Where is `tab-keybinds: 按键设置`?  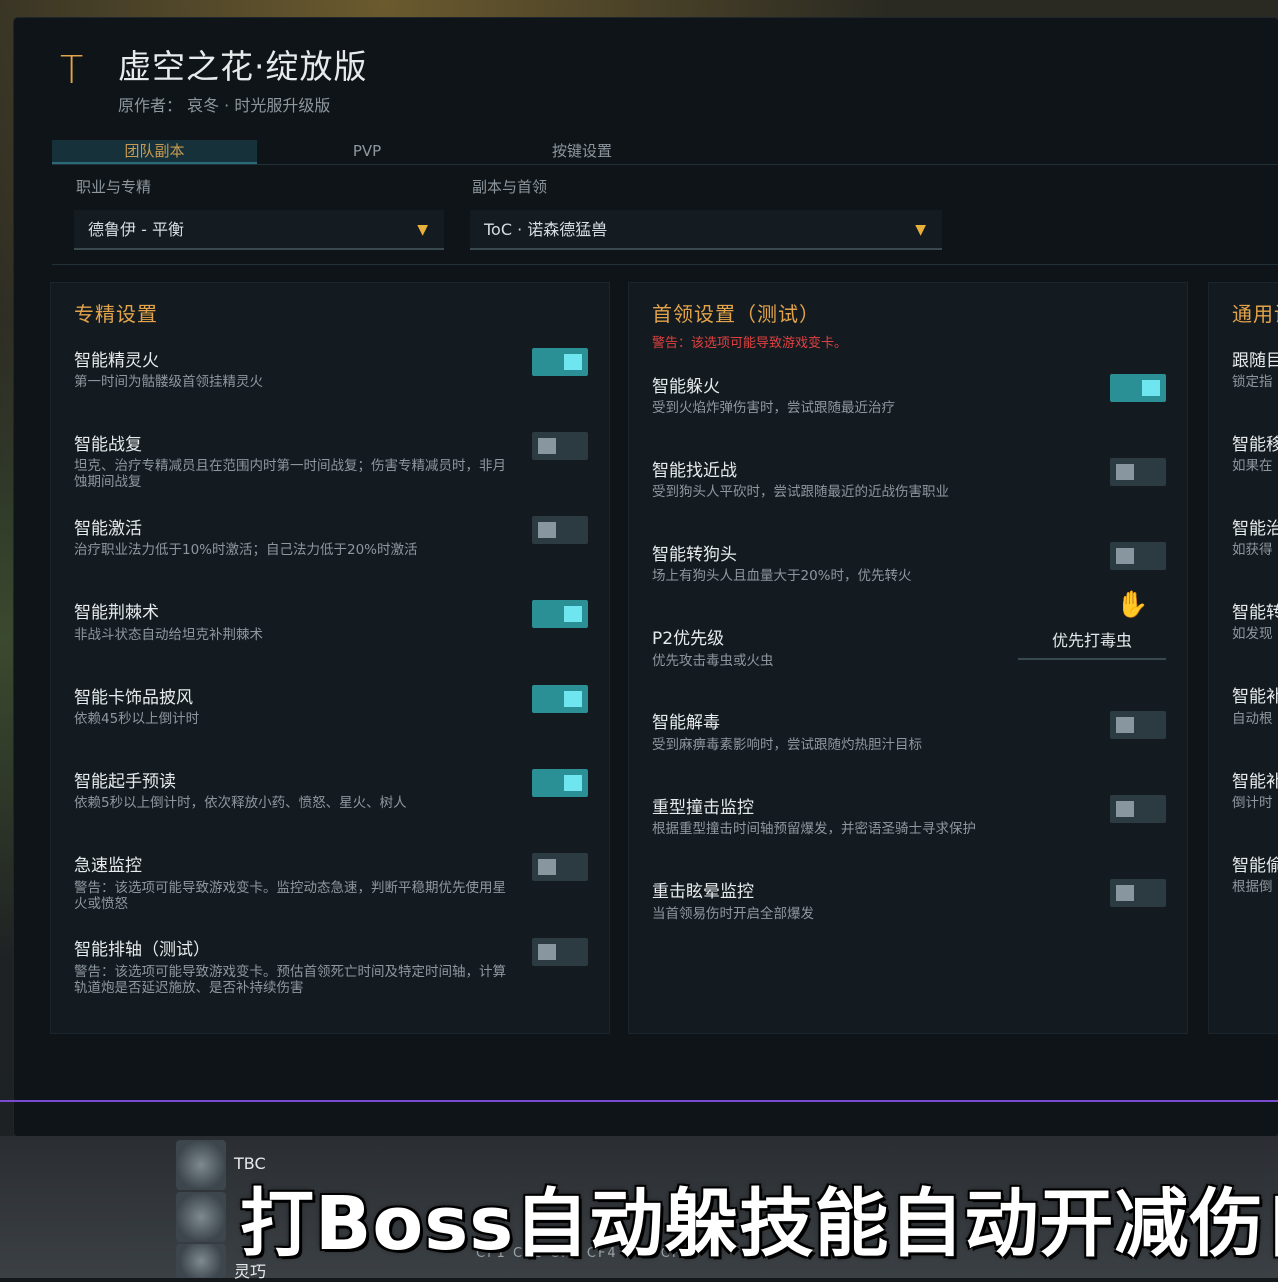 tab-keybinds: 按键设置 is located at coordinates (582, 151).